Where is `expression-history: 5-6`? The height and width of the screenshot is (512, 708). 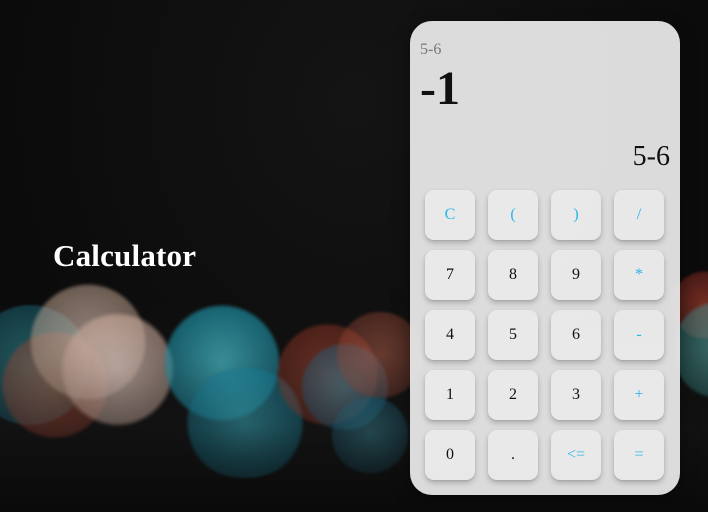
expression-history: 5-6 is located at coordinates (431, 49).